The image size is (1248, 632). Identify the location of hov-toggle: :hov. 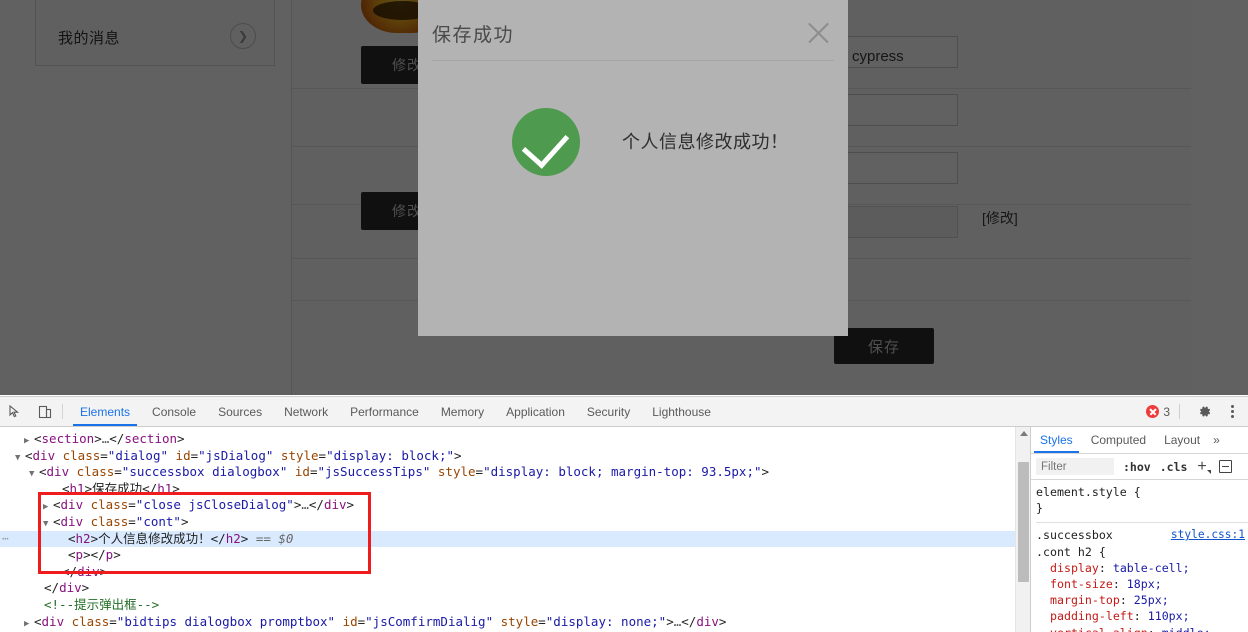
(1137, 467).